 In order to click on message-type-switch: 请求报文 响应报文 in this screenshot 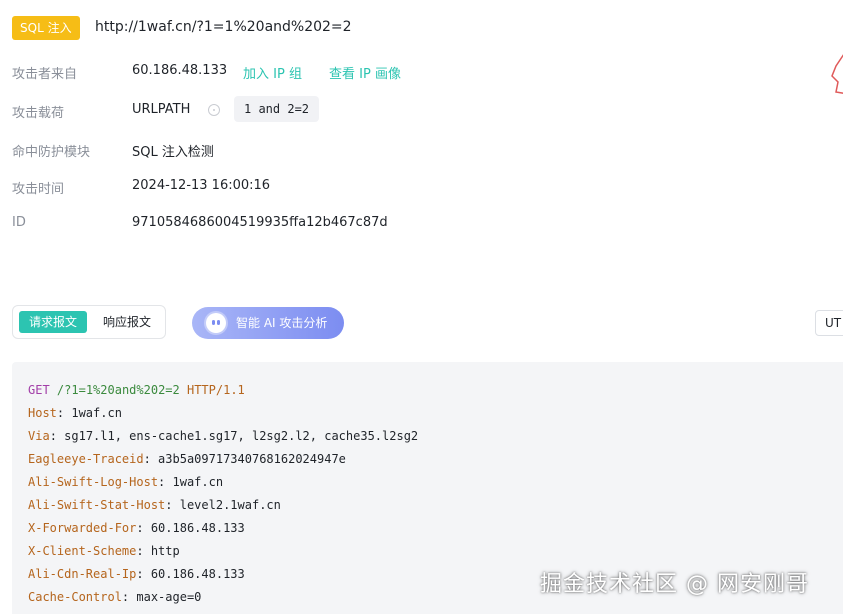, I will do `click(89, 322)`.